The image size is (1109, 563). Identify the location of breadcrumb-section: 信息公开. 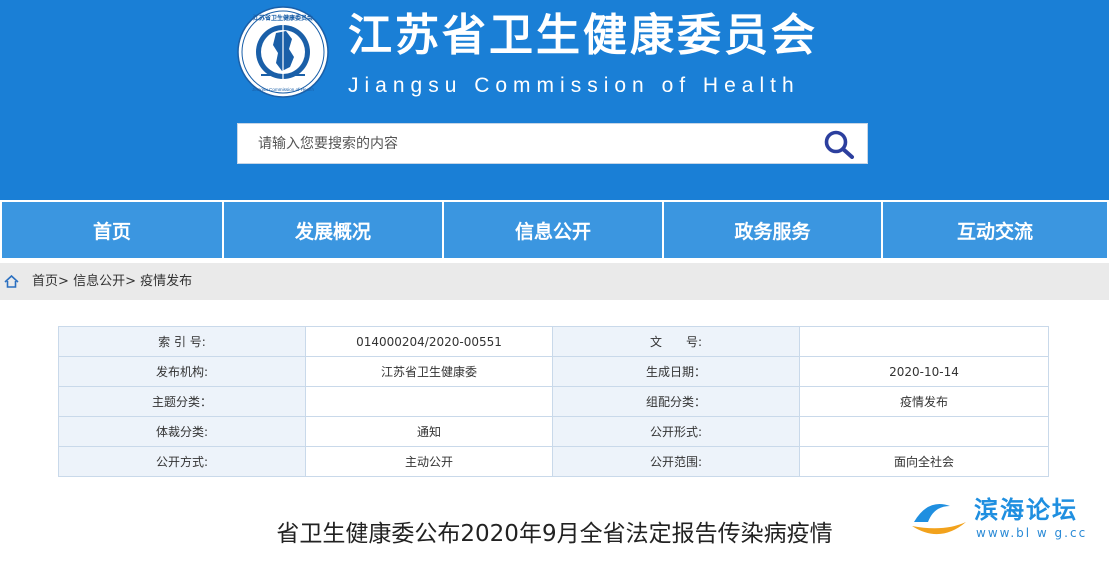
(99, 281).